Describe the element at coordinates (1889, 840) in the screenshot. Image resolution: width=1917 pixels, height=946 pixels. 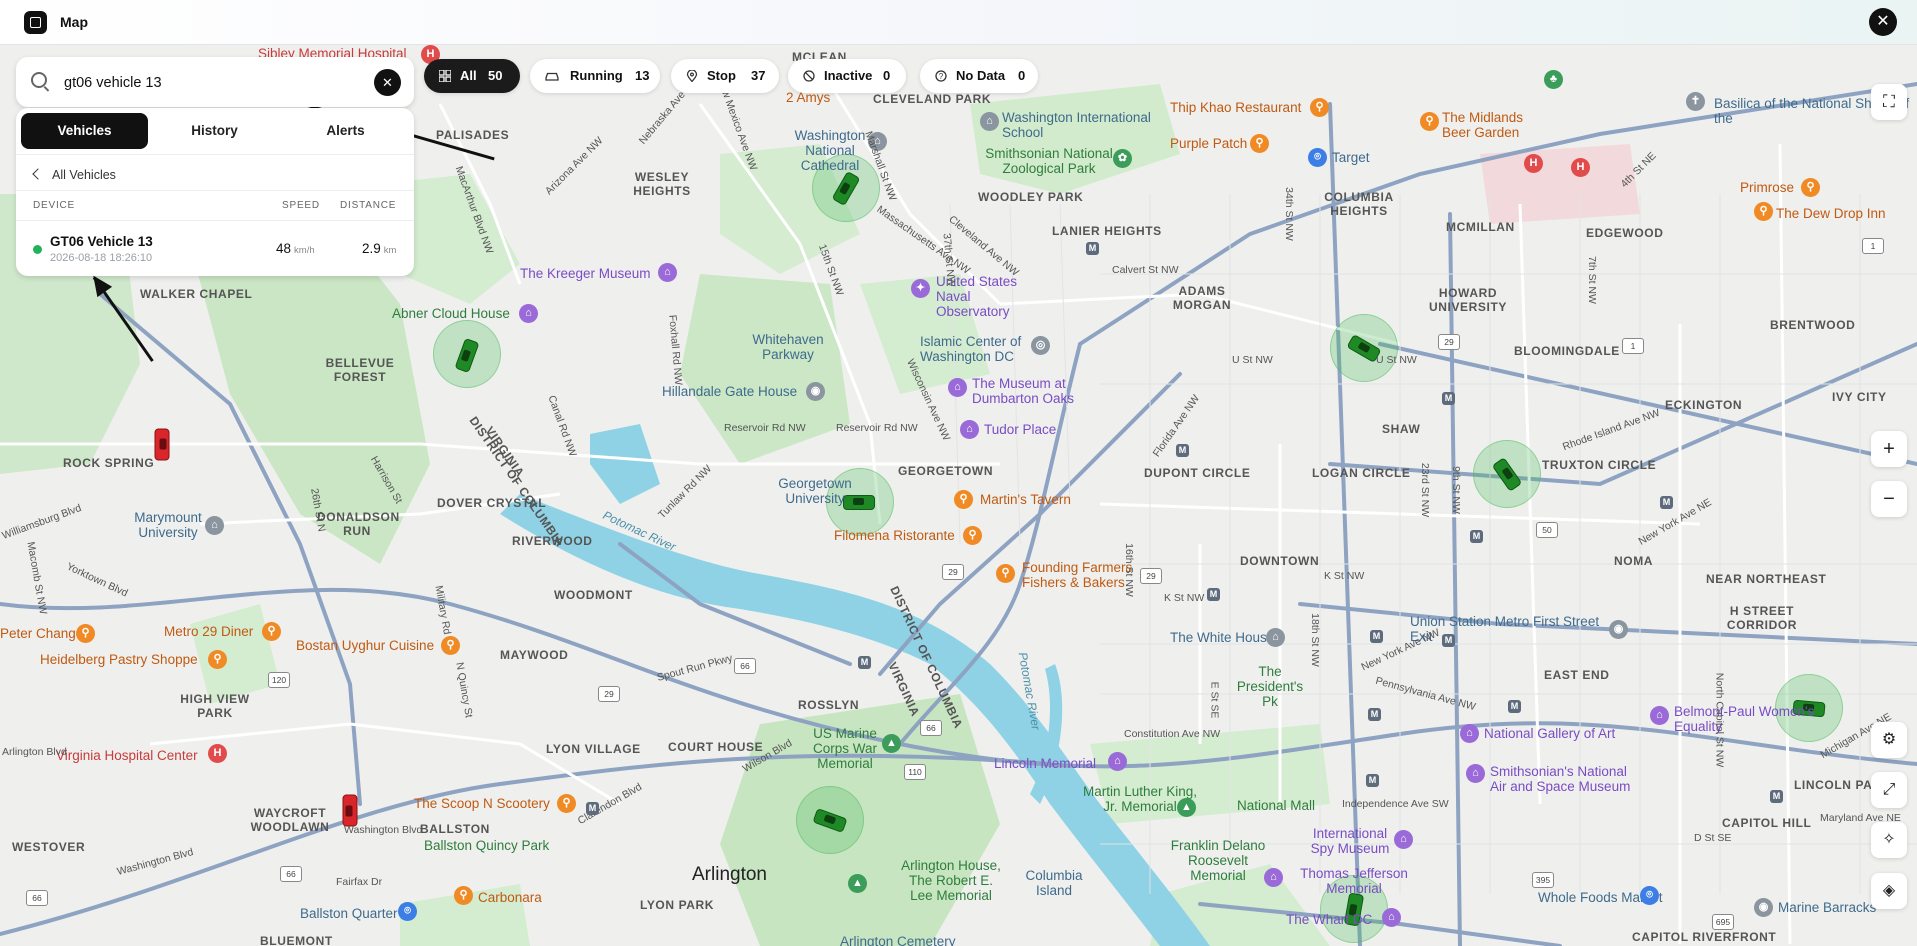
I see `magic-wand-button: ✧` at that location.